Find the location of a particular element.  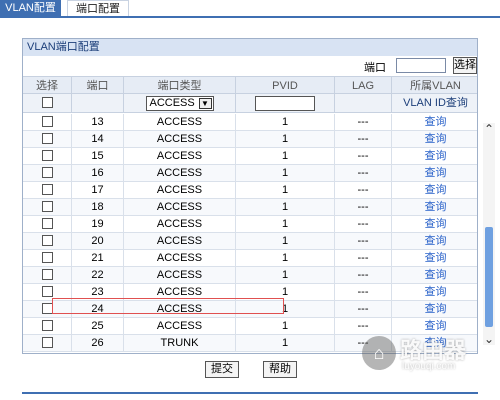

port-filter-input is located at coordinates (421, 65).